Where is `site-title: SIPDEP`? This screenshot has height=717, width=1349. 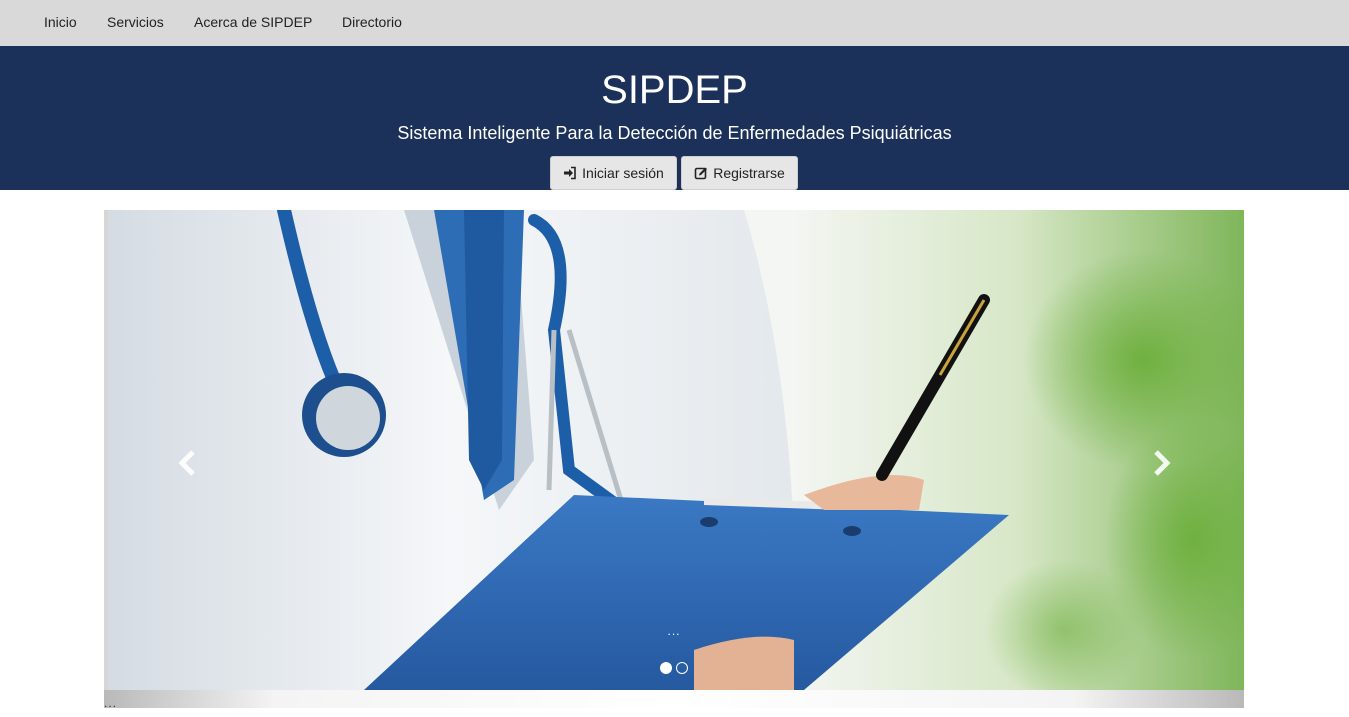
site-title: SIPDEP is located at coordinates (674, 90).